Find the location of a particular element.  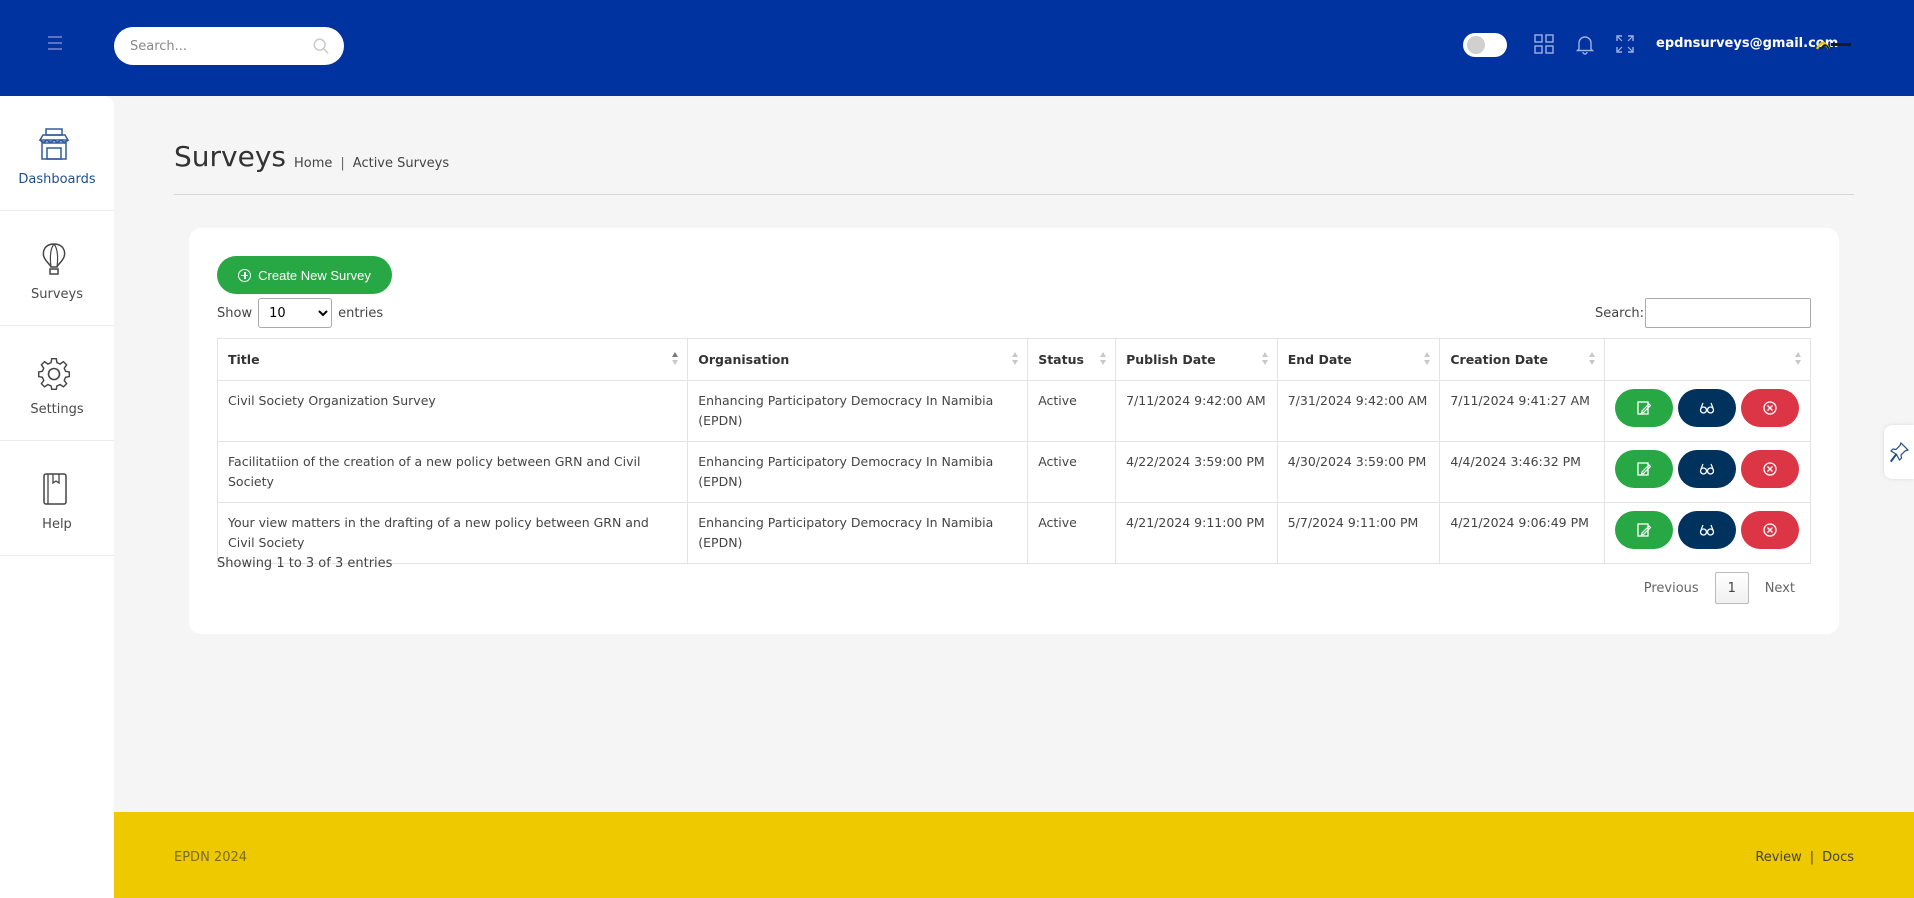

table-search: Search: is located at coordinates (1703, 313).